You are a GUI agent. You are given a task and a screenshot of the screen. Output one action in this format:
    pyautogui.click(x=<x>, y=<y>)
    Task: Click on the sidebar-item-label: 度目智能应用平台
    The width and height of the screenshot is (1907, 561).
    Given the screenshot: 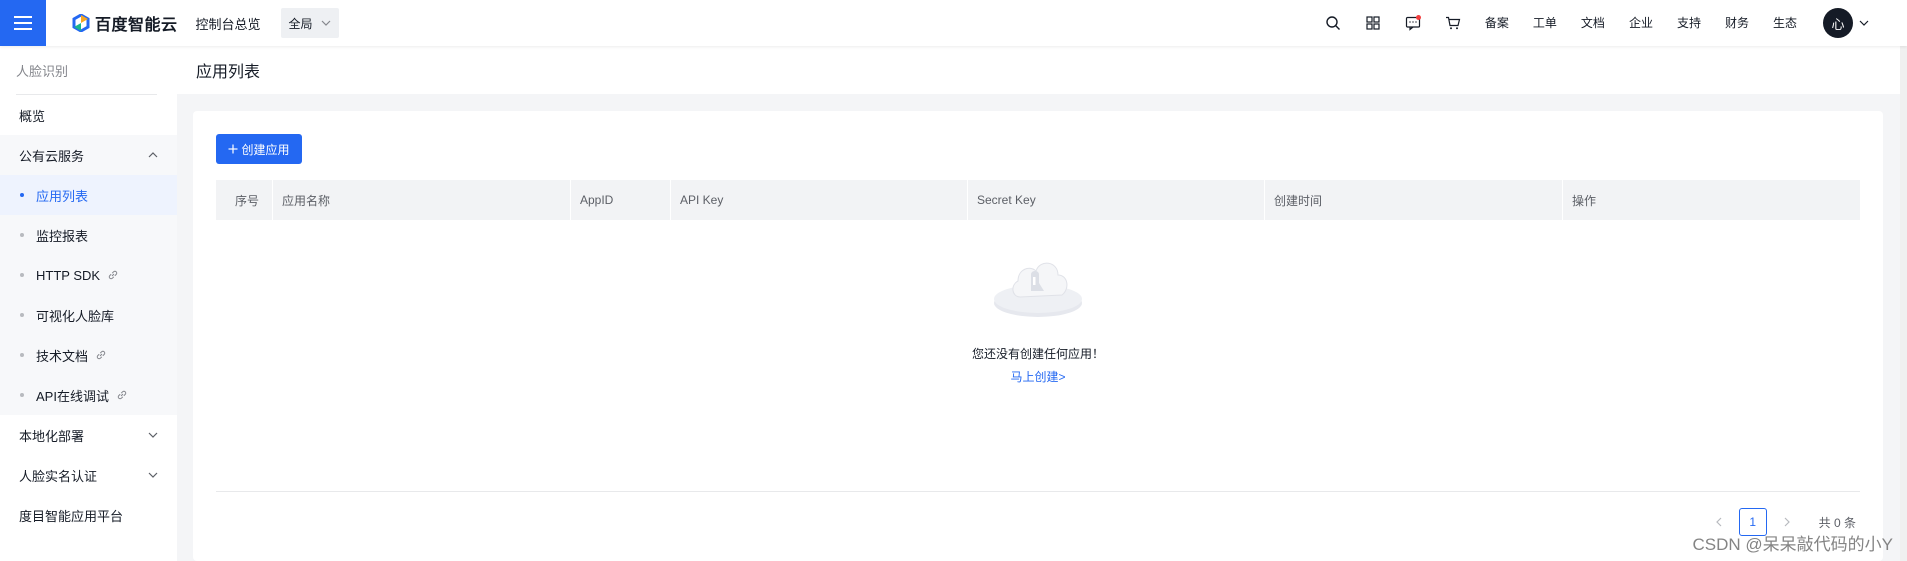 What is the action you would take?
    pyautogui.click(x=71, y=516)
    